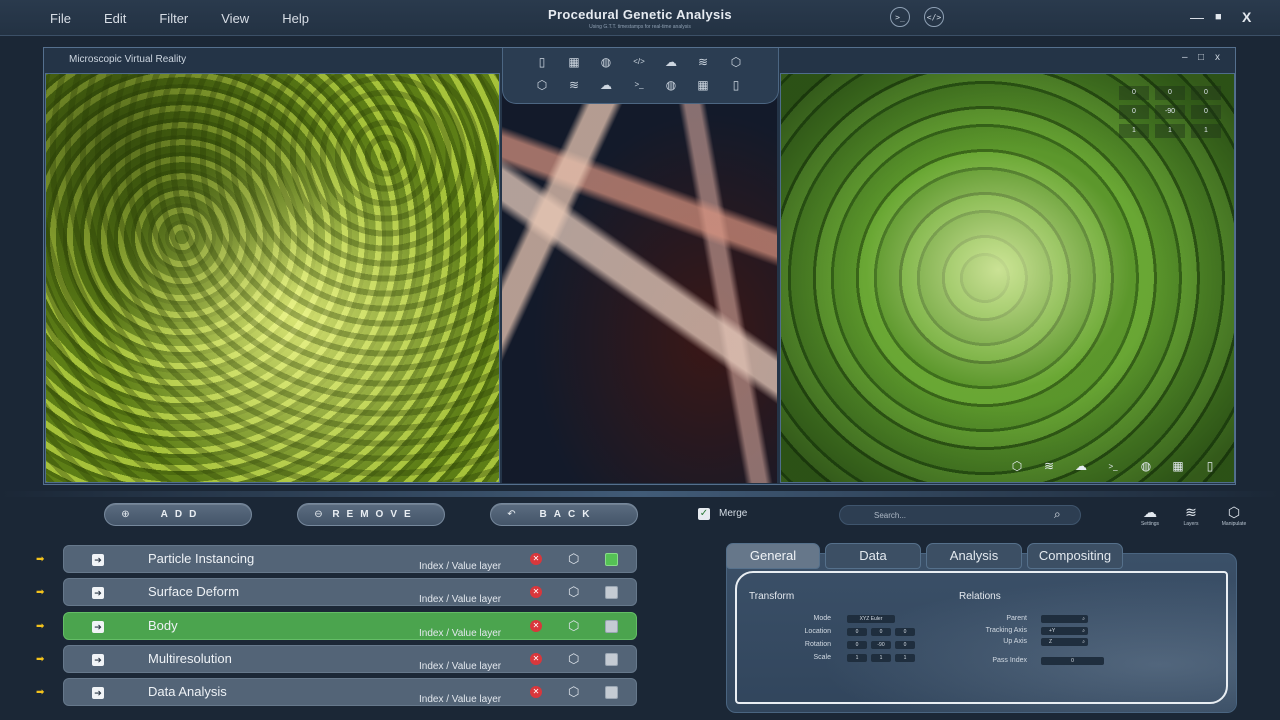  Describe the element at coordinates (1170, 93) in the screenshot. I see `matrix-cell: 0` at that location.